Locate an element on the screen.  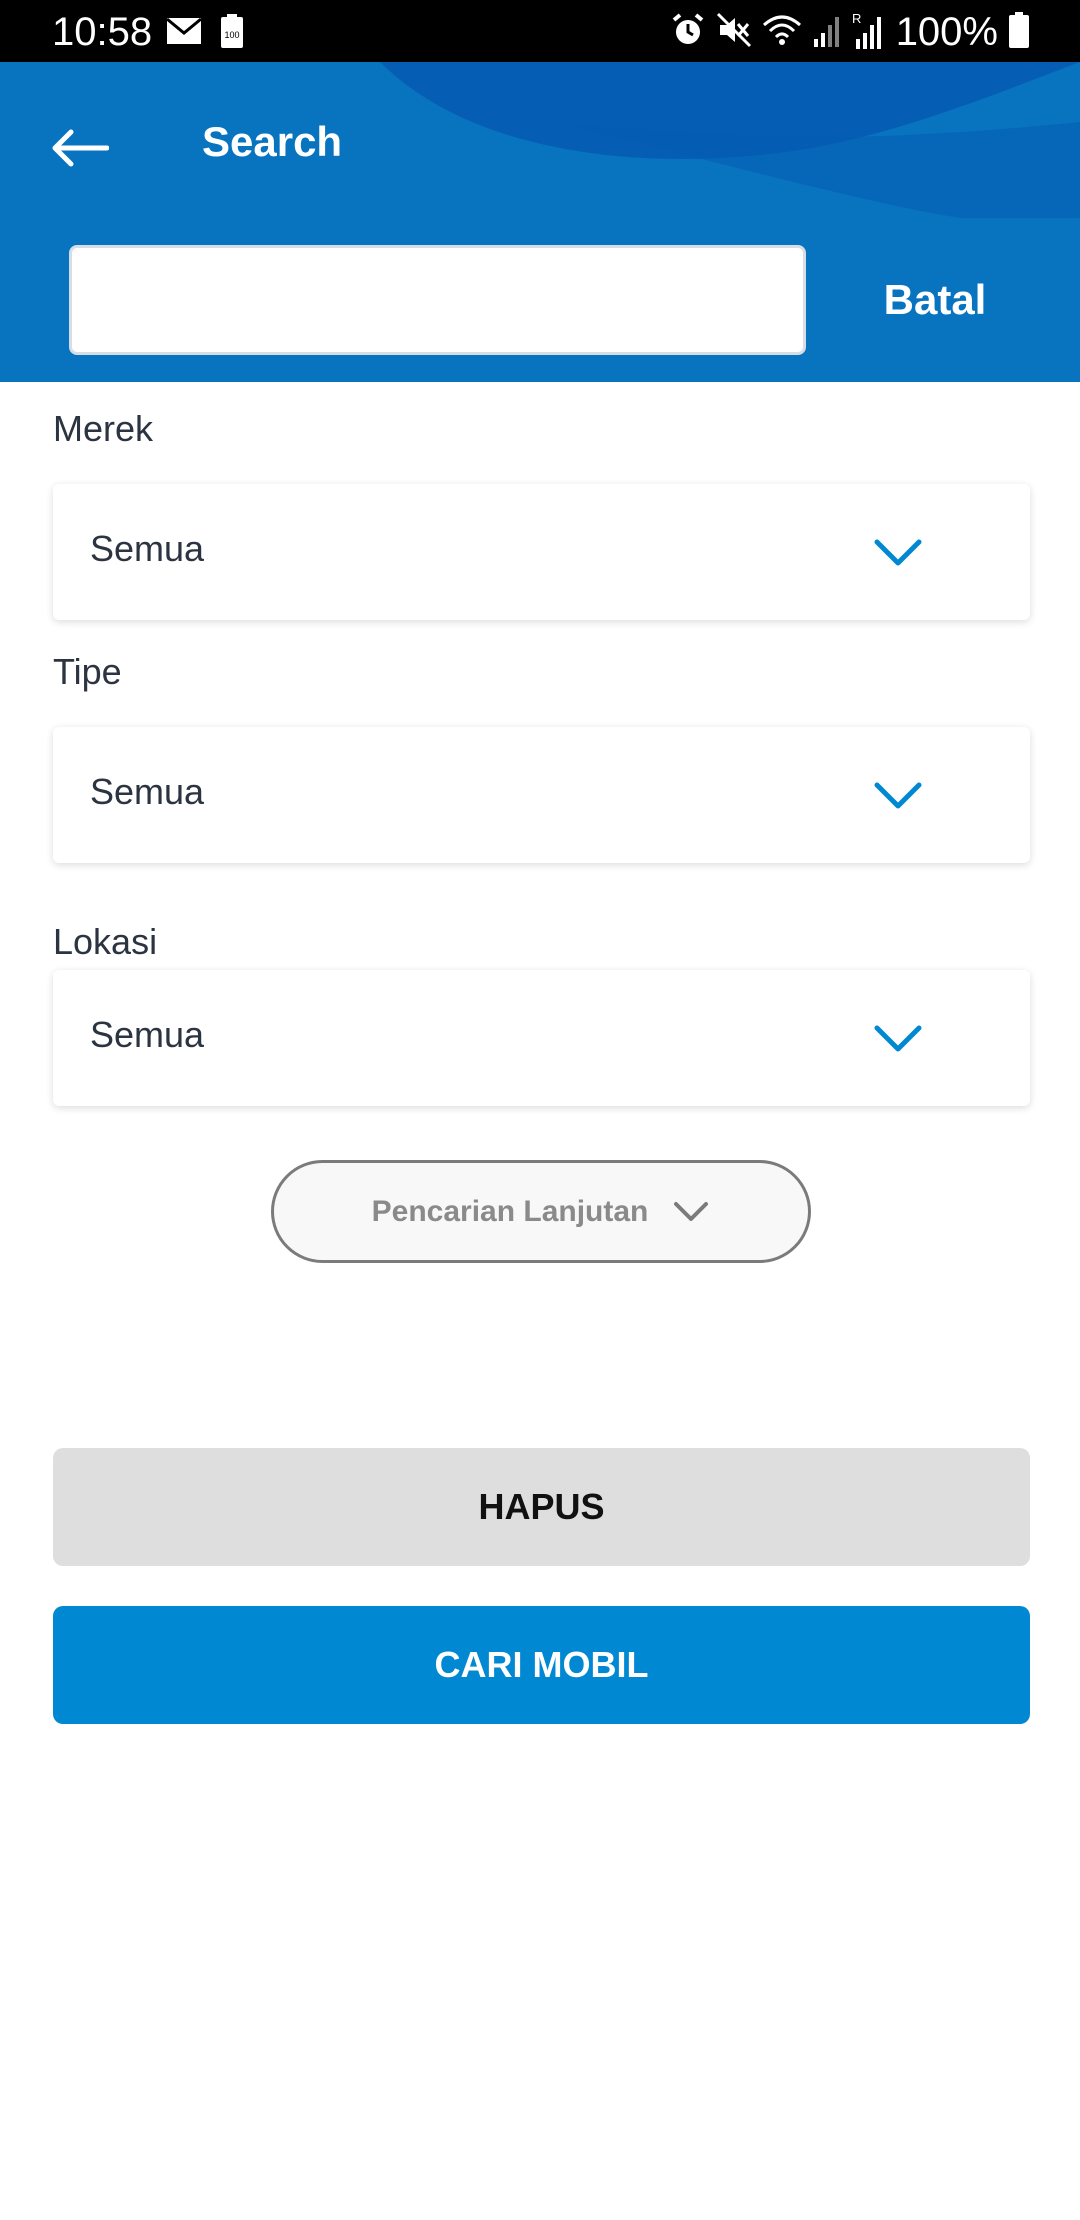
advanced-search-label: Pencarian Lanjutan is located at coordinates (510, 1211).